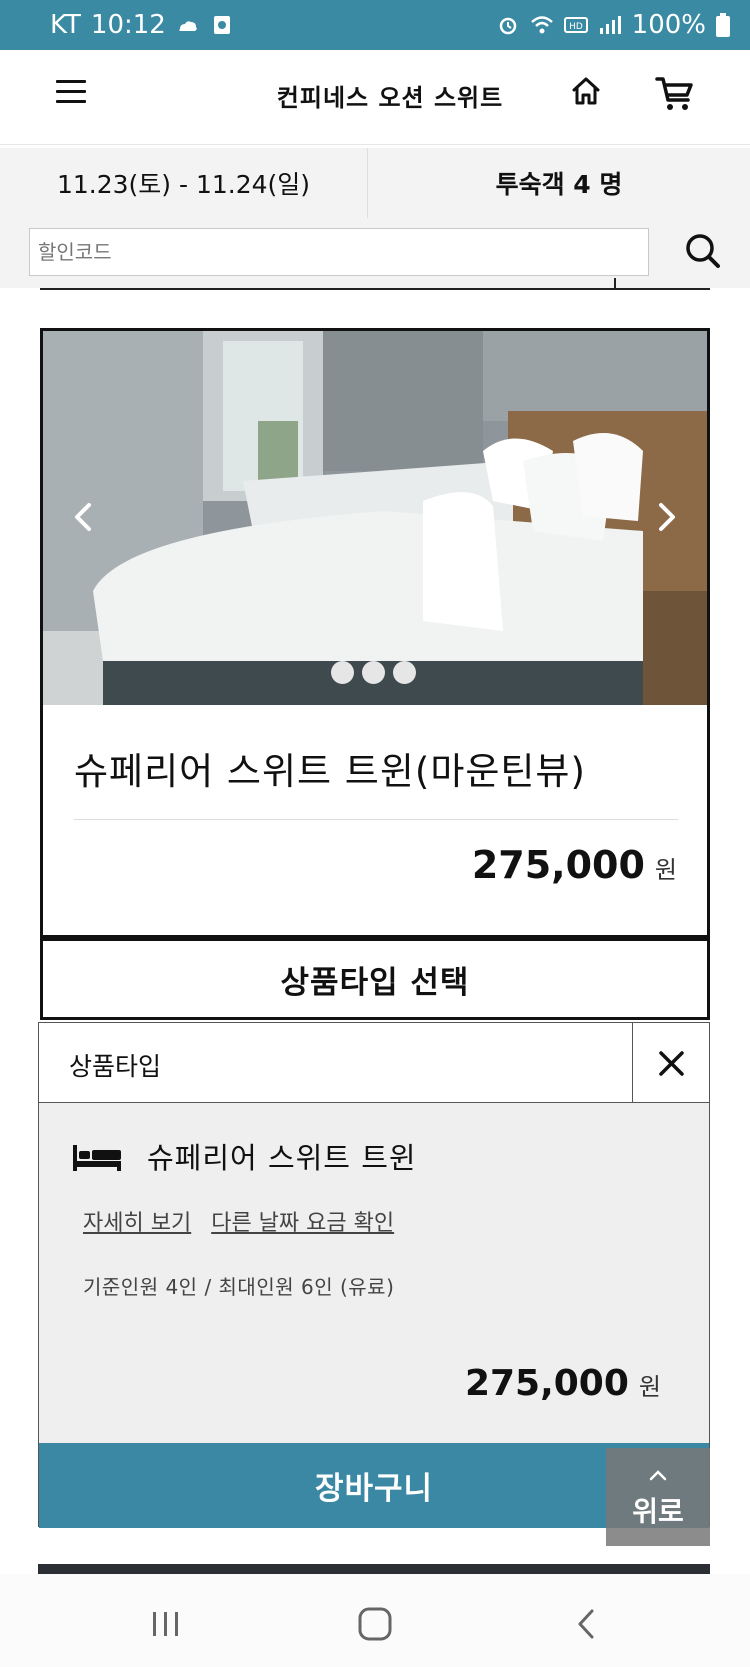 Image resolution: width=750 pixels, height=1667 pixels. I want to click on booking-bar: 11.23(토) - 11.24(일) 투숙객 4 명, so click(375, 183).